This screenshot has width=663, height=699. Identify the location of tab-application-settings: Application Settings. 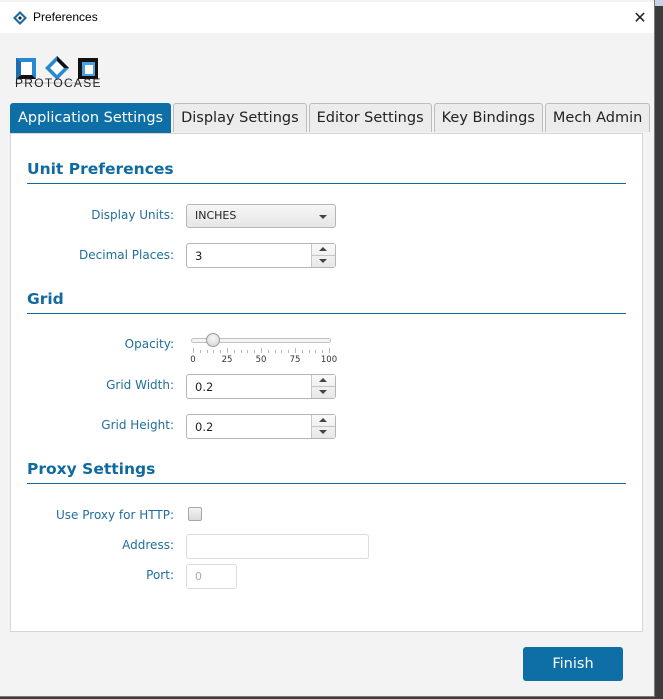
(91, 118).